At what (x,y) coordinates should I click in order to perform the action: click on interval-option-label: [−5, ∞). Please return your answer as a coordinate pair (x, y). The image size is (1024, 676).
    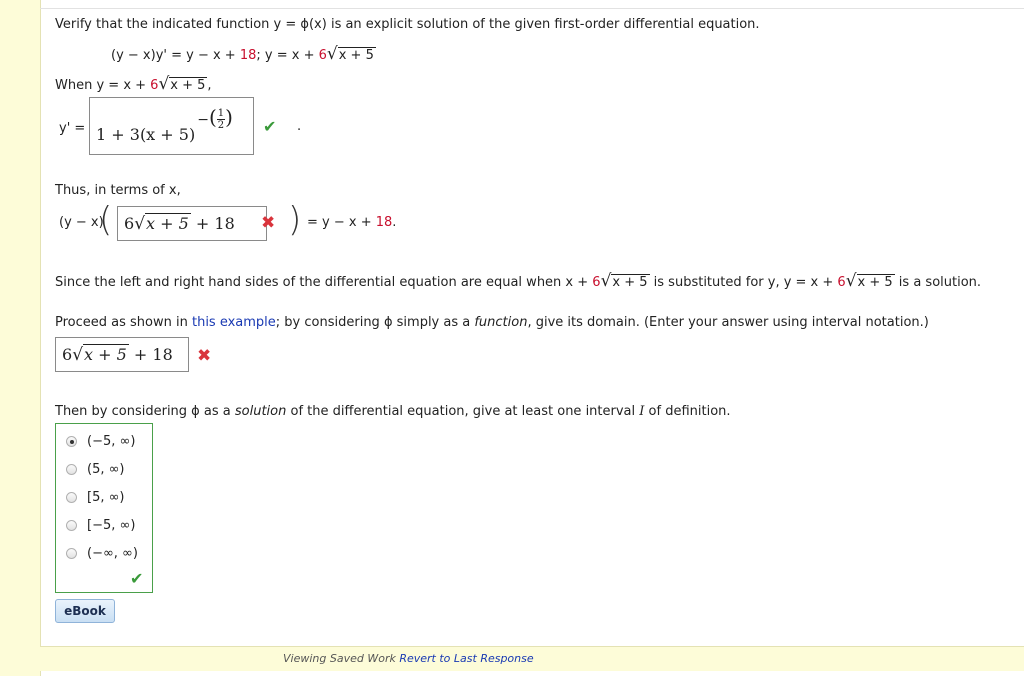
    Looking at the image, I should click on (111, 525).